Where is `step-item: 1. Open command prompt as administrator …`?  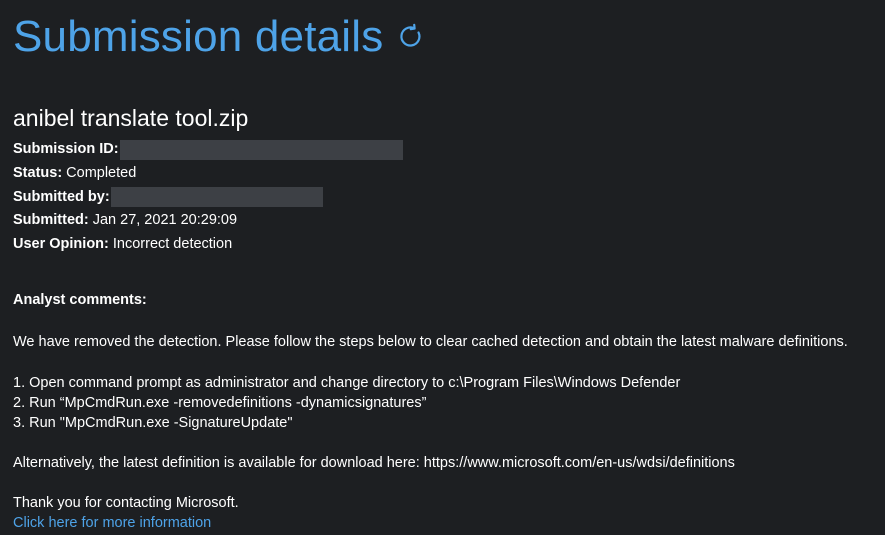 step-item: 1. Open command prompt as administrator … is located at coordinates (347, 382).